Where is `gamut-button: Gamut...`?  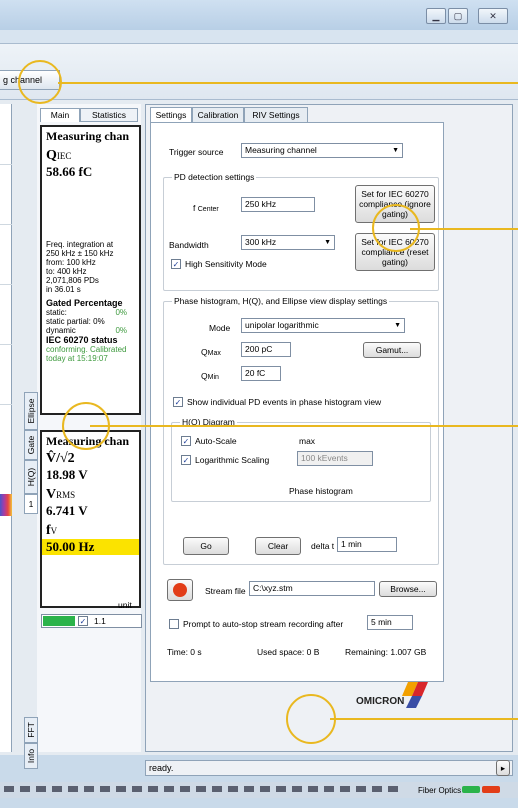 gamut-button: Gamut... is located at coordinates (392, 350).